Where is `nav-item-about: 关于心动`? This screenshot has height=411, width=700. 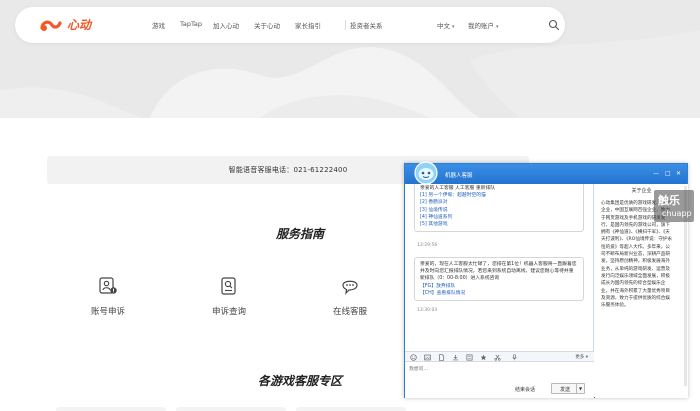
nav-item-about: 关于心动 is located at coordinates (267, 25).